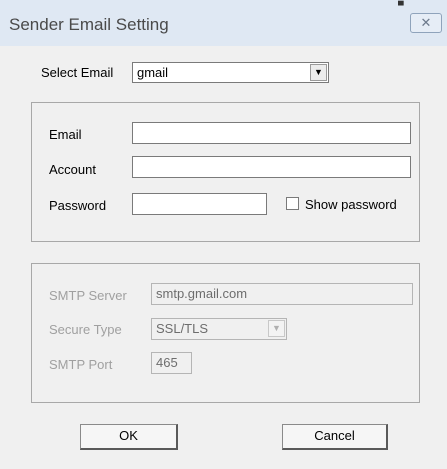  What do you see at coordinates (230, 72) in the screenshot?
I see `select-email-dropdown: gmail ▼` at bounding box center [230, 72].